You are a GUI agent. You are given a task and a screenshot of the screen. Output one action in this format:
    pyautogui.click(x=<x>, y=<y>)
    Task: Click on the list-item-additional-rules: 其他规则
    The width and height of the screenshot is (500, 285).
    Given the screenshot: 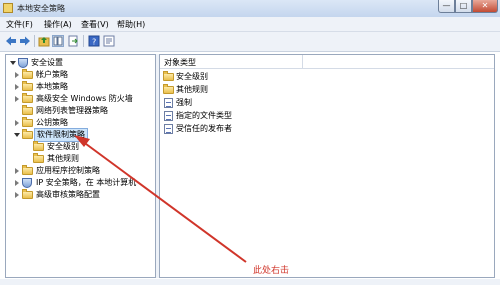 What is the action you would take?
    pyautogui.click(x=260, y=90)
    